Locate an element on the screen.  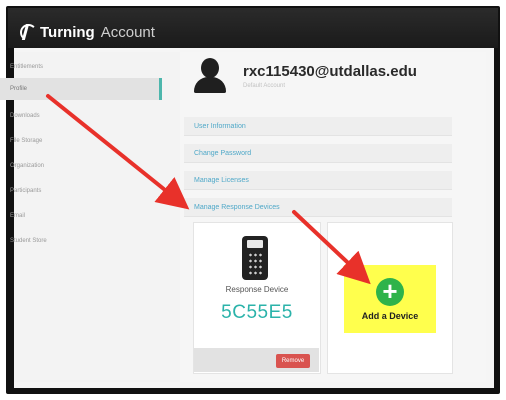
sidebar-item-student-store: Student Store is located at coordinates (28, 241).